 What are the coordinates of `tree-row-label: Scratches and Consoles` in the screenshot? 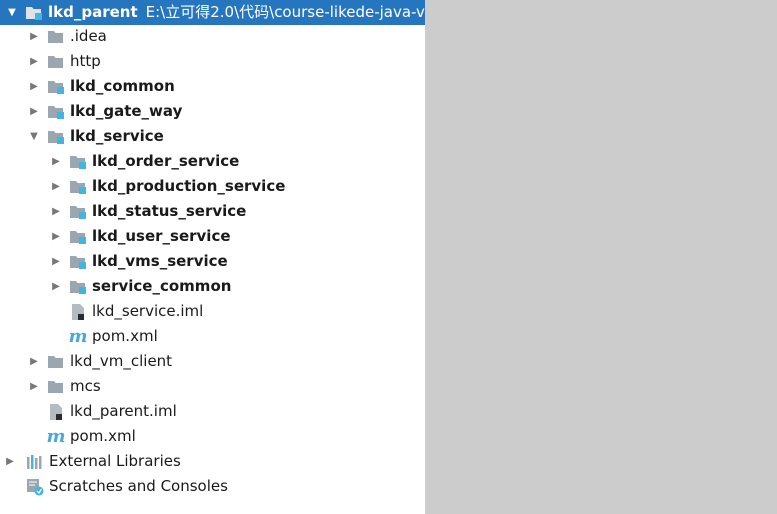 It's located at (138, 486).